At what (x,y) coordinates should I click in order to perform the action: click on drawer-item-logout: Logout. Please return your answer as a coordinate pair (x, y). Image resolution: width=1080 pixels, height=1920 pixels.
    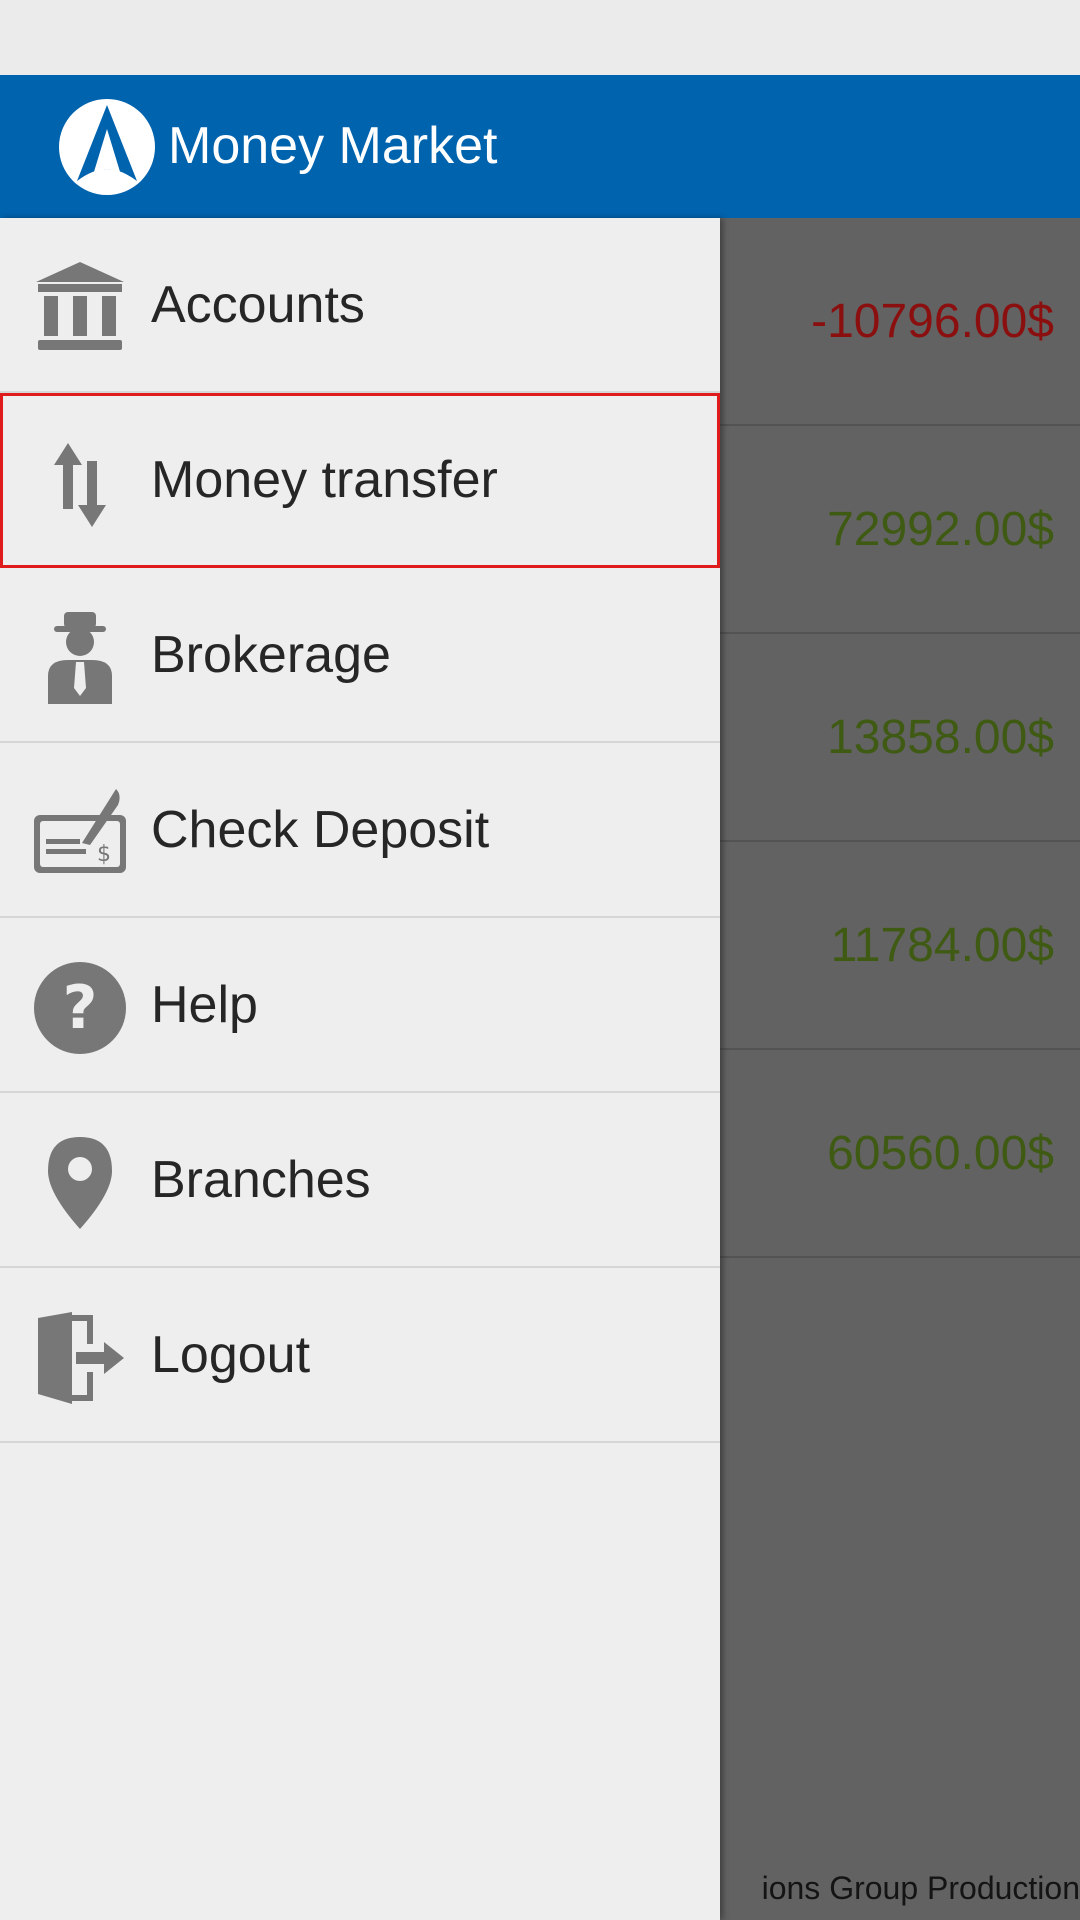
    Looking at the image, I should click on (360, 1355).